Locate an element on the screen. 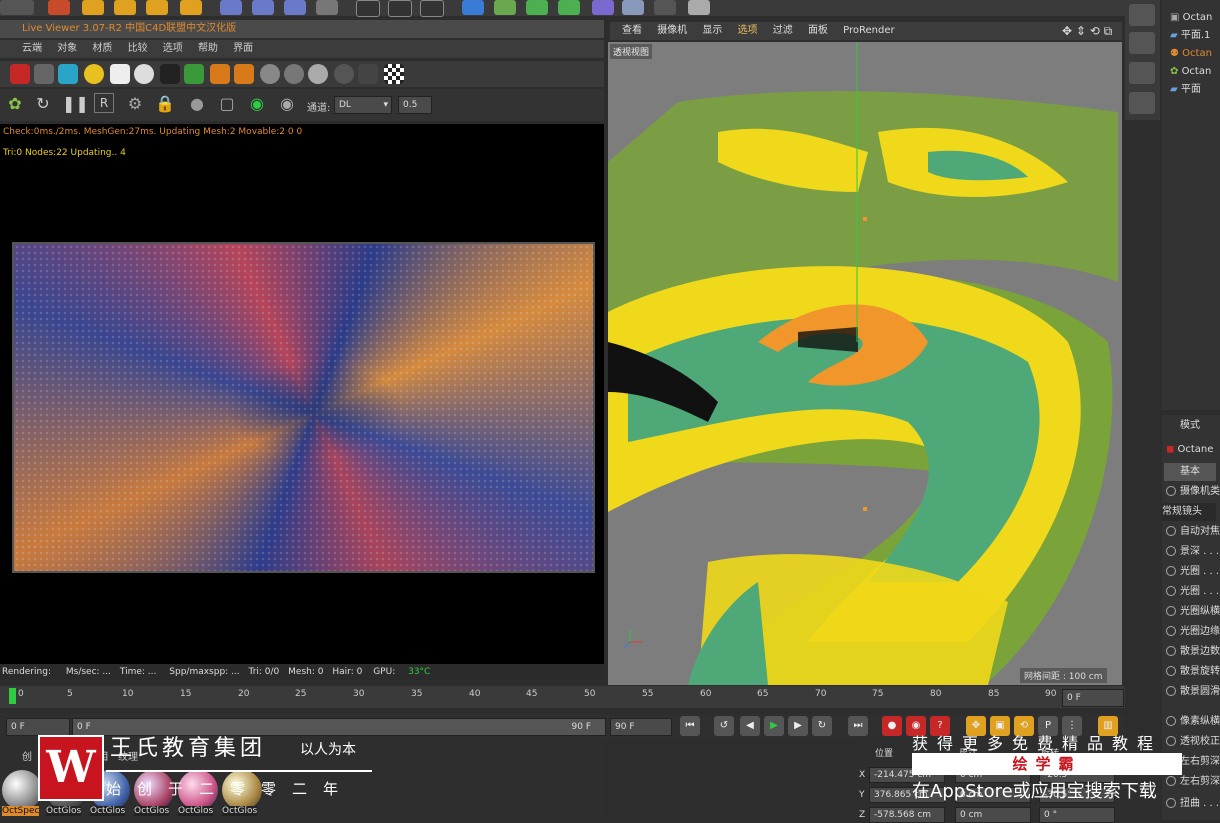 The width and height of the screenshot is (1220, 823). tab-basic: 基本 is located at coordinates (1190, 472).